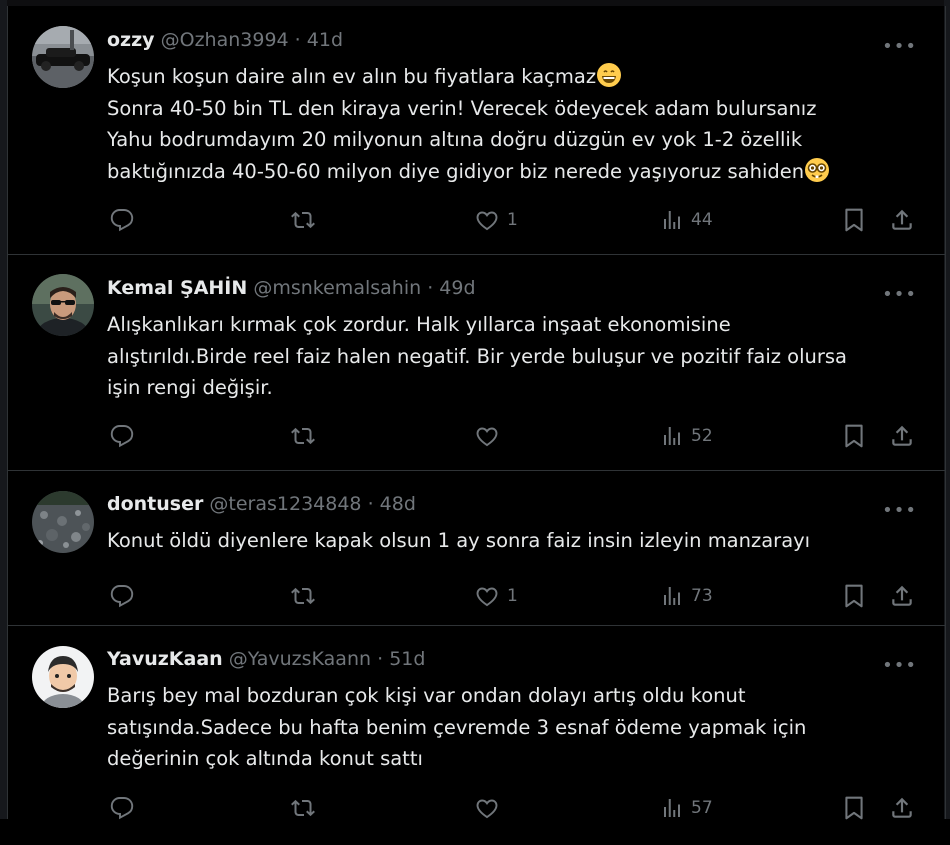 This screenshot has height=845, width=950. What do you see at coordinates (702, 596) in the screenshot?
I see `view-count: 73` at bounding box center [702, 596].